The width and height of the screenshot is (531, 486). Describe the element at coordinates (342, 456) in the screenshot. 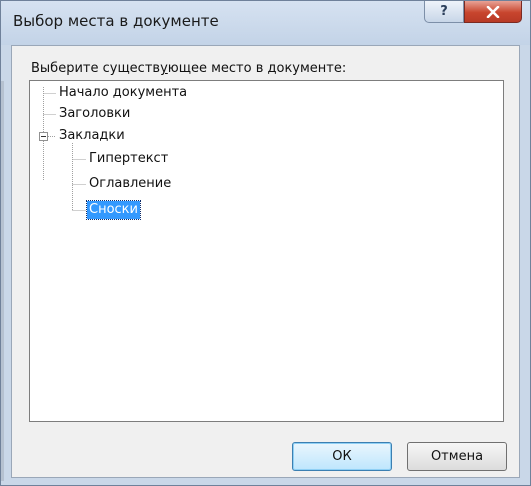

I see `ok-button: ОК` at that location.